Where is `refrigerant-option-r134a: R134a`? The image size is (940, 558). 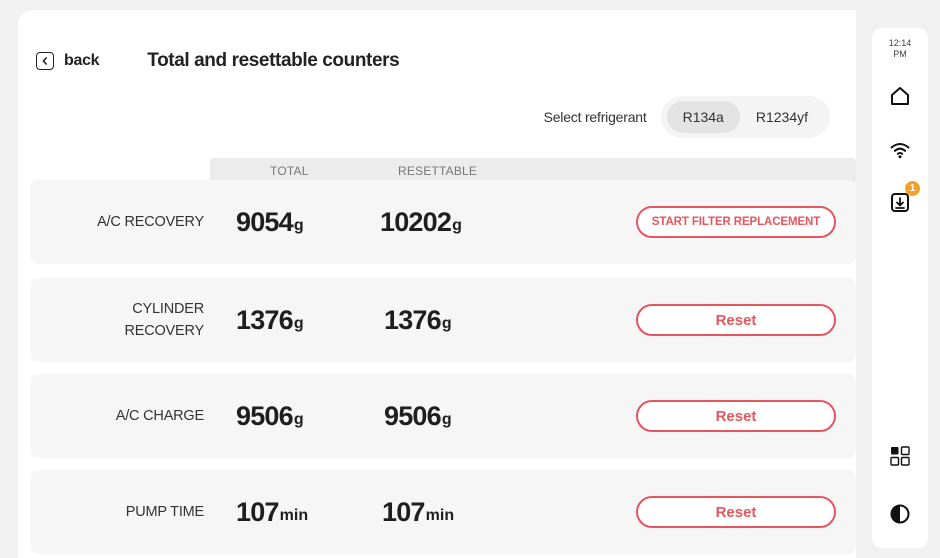 refrigerant-option-r134a: R134a is located at coordinates (703, 117).